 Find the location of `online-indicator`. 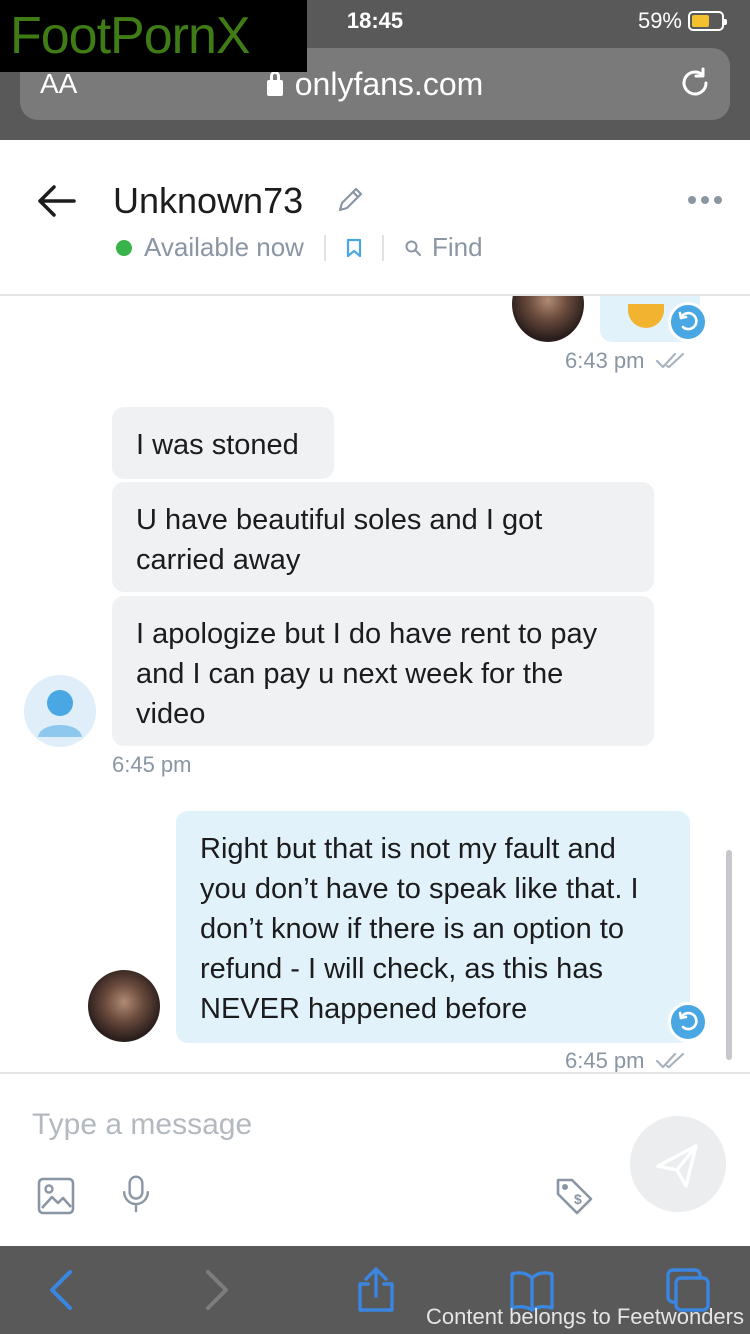

online-indicator is located at coordinates (124, 247).